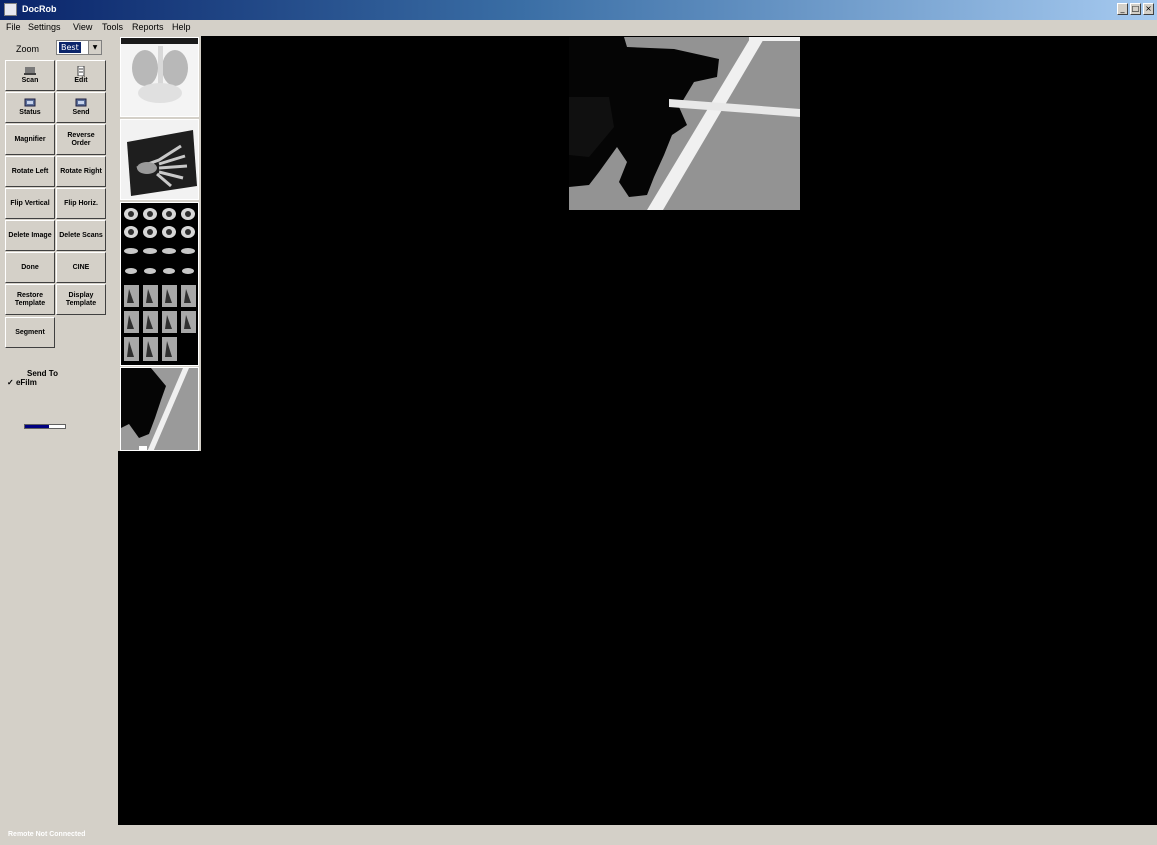 The image size is (1157, 845). Describe the element at coordinates (81, 80) in the screenshot. I see `edit-label: Edit` at that location.